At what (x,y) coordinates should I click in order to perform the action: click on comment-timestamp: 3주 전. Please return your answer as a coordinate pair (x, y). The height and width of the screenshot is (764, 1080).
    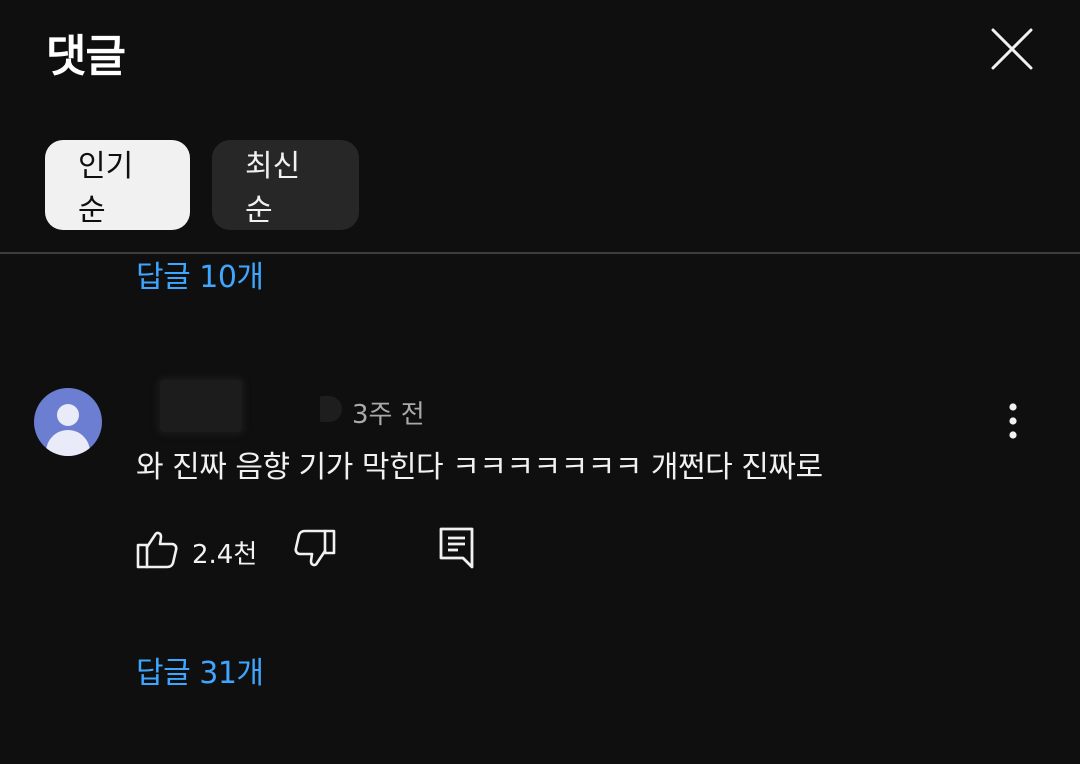
    Looking at the image, I should click on (388, 415).